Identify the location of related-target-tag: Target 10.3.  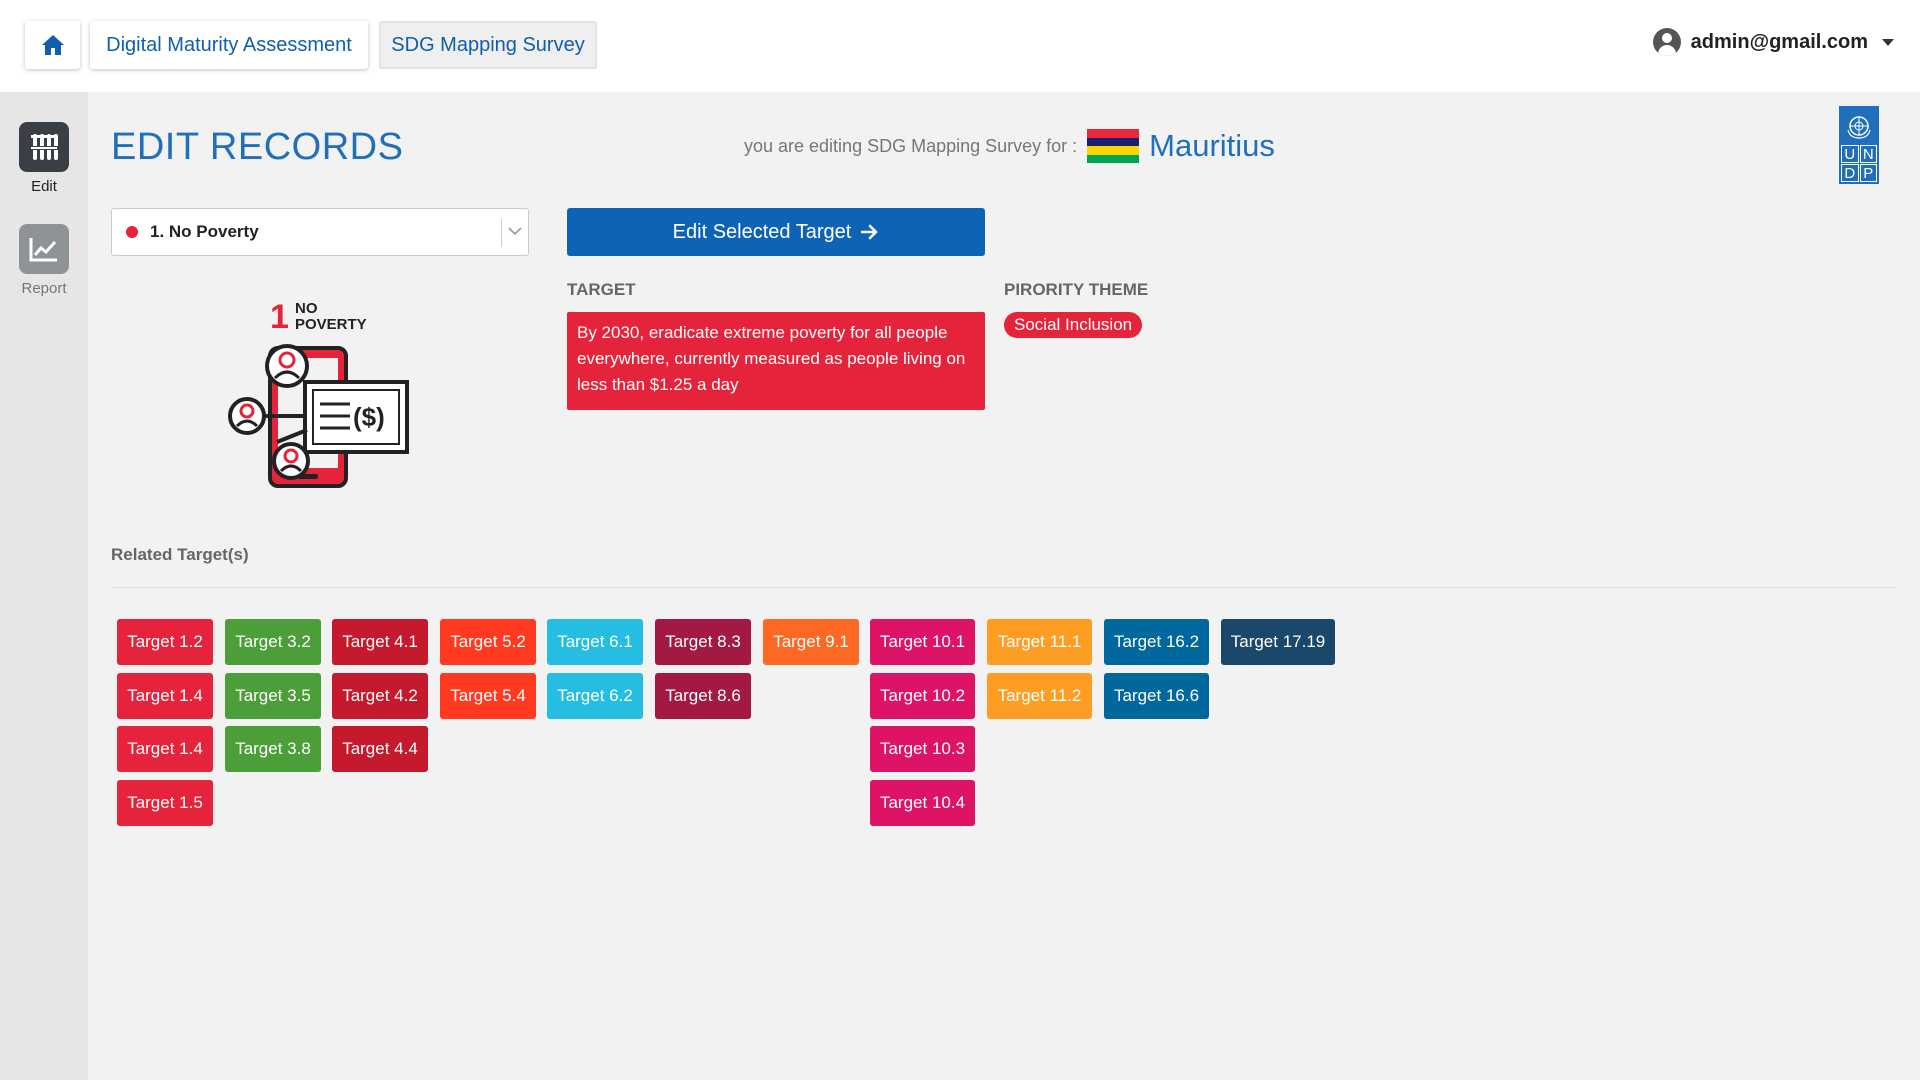
(922, 749).